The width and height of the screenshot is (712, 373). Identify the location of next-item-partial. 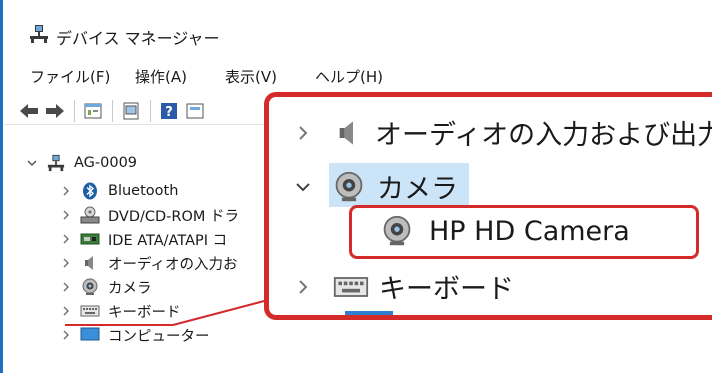
(369, 313).